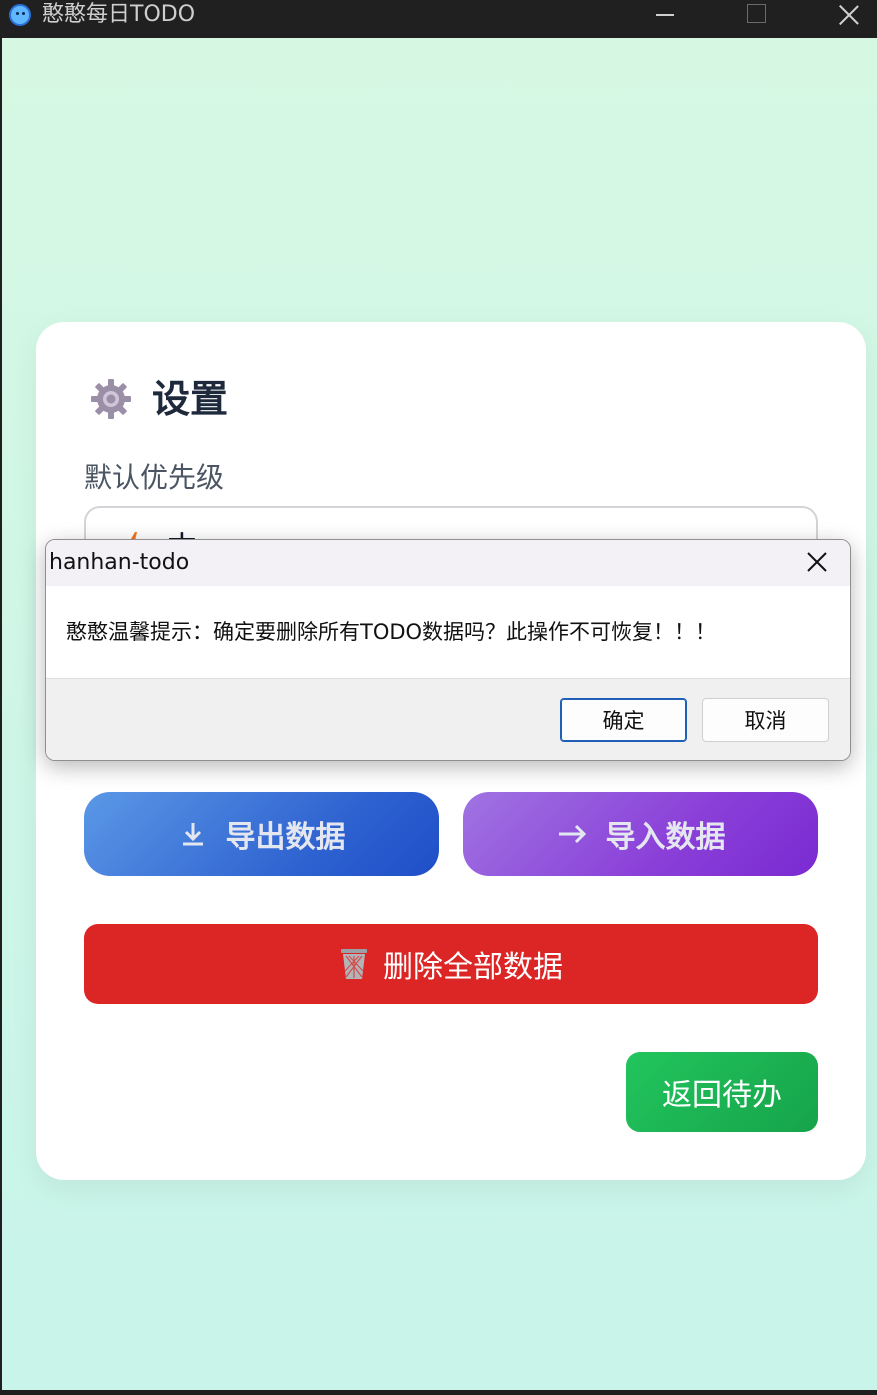  I want to click on back-to-todo-button: 返回待办, so click(722, 1092).